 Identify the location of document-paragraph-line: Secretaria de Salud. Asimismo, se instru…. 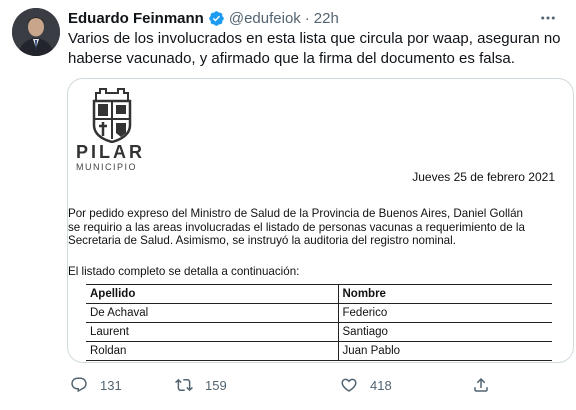
(262, 240).